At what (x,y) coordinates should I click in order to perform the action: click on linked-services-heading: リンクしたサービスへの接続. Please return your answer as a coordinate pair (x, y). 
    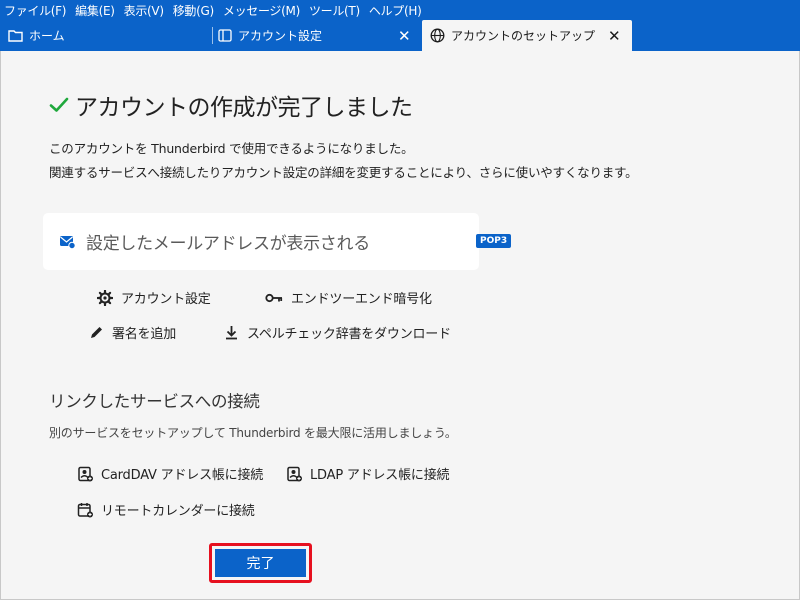
    Looking at the image, I should click on (154, 401).